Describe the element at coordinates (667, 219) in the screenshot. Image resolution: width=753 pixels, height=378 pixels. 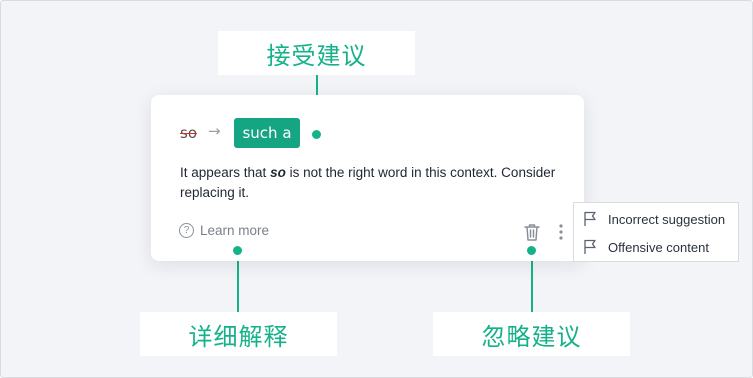
I see `menu-item-label: Incorrect suggestion` at that location.